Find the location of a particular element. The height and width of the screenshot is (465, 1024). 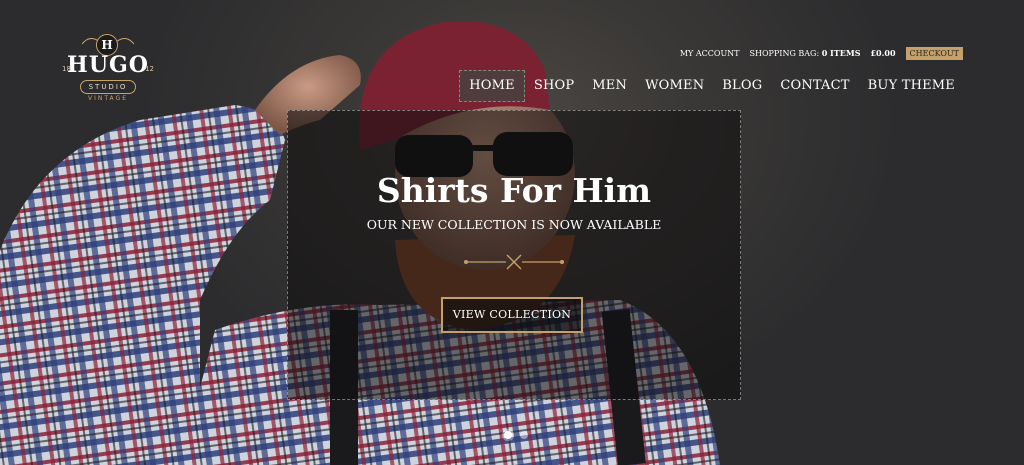

nav-item-home: HOME is located at coordinates (492, 86).